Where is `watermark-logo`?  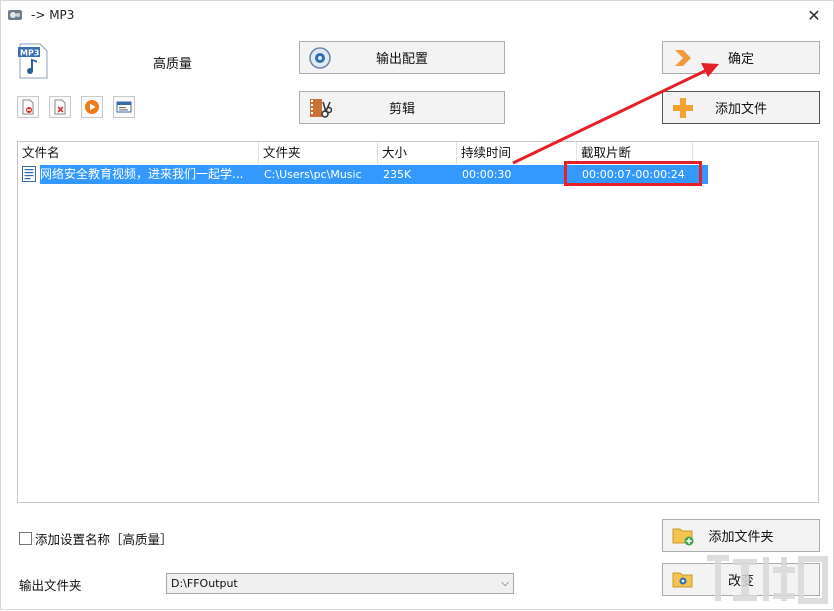
watermark-logo is located at coordinates (767, 579).